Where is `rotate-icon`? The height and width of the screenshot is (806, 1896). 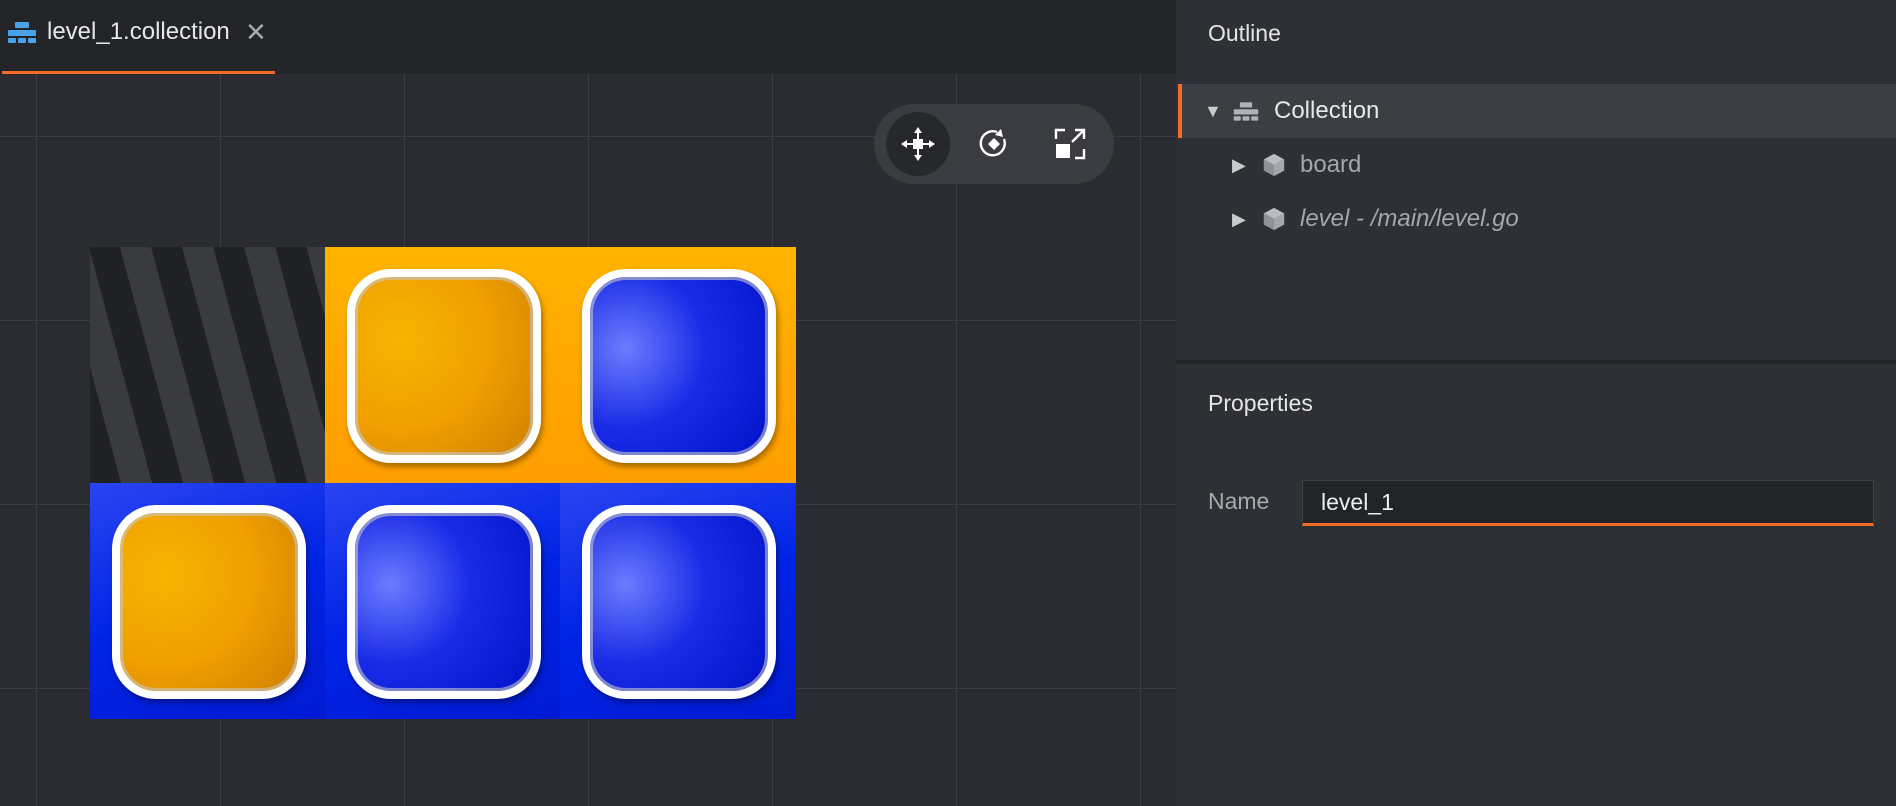
rotate-icon is located at coordinates (992, 143).